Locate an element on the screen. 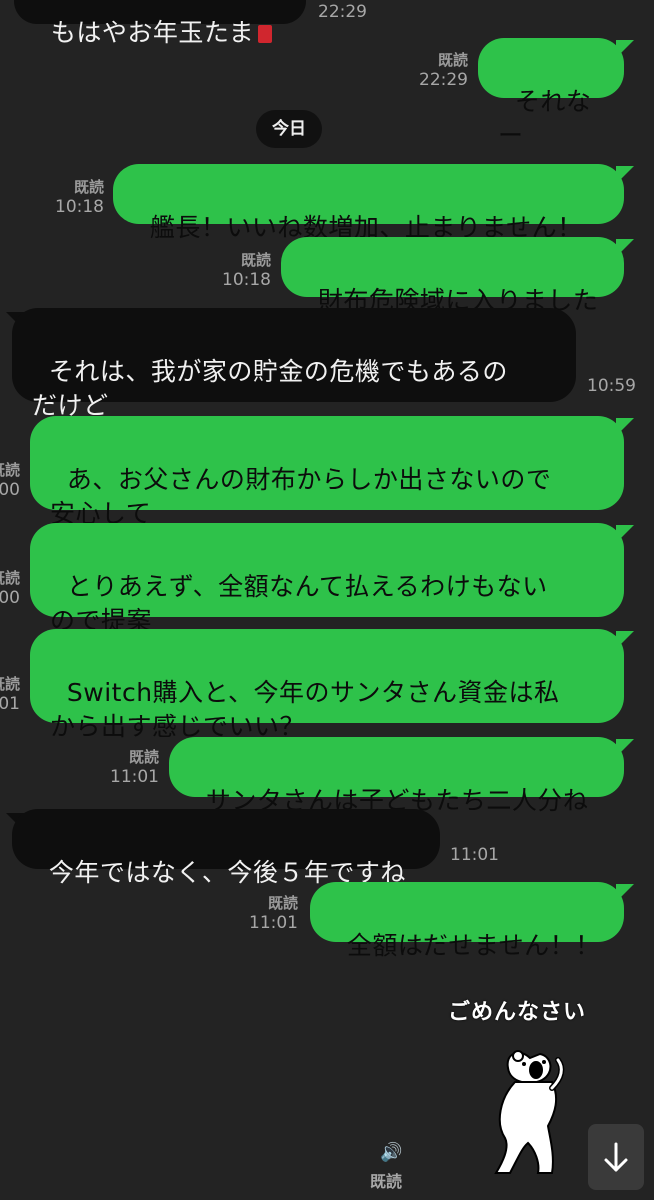 Image resolution: width=654 pixels, height=1200 pixels. arrow-down-icon is located at coordinates (616, 1157).